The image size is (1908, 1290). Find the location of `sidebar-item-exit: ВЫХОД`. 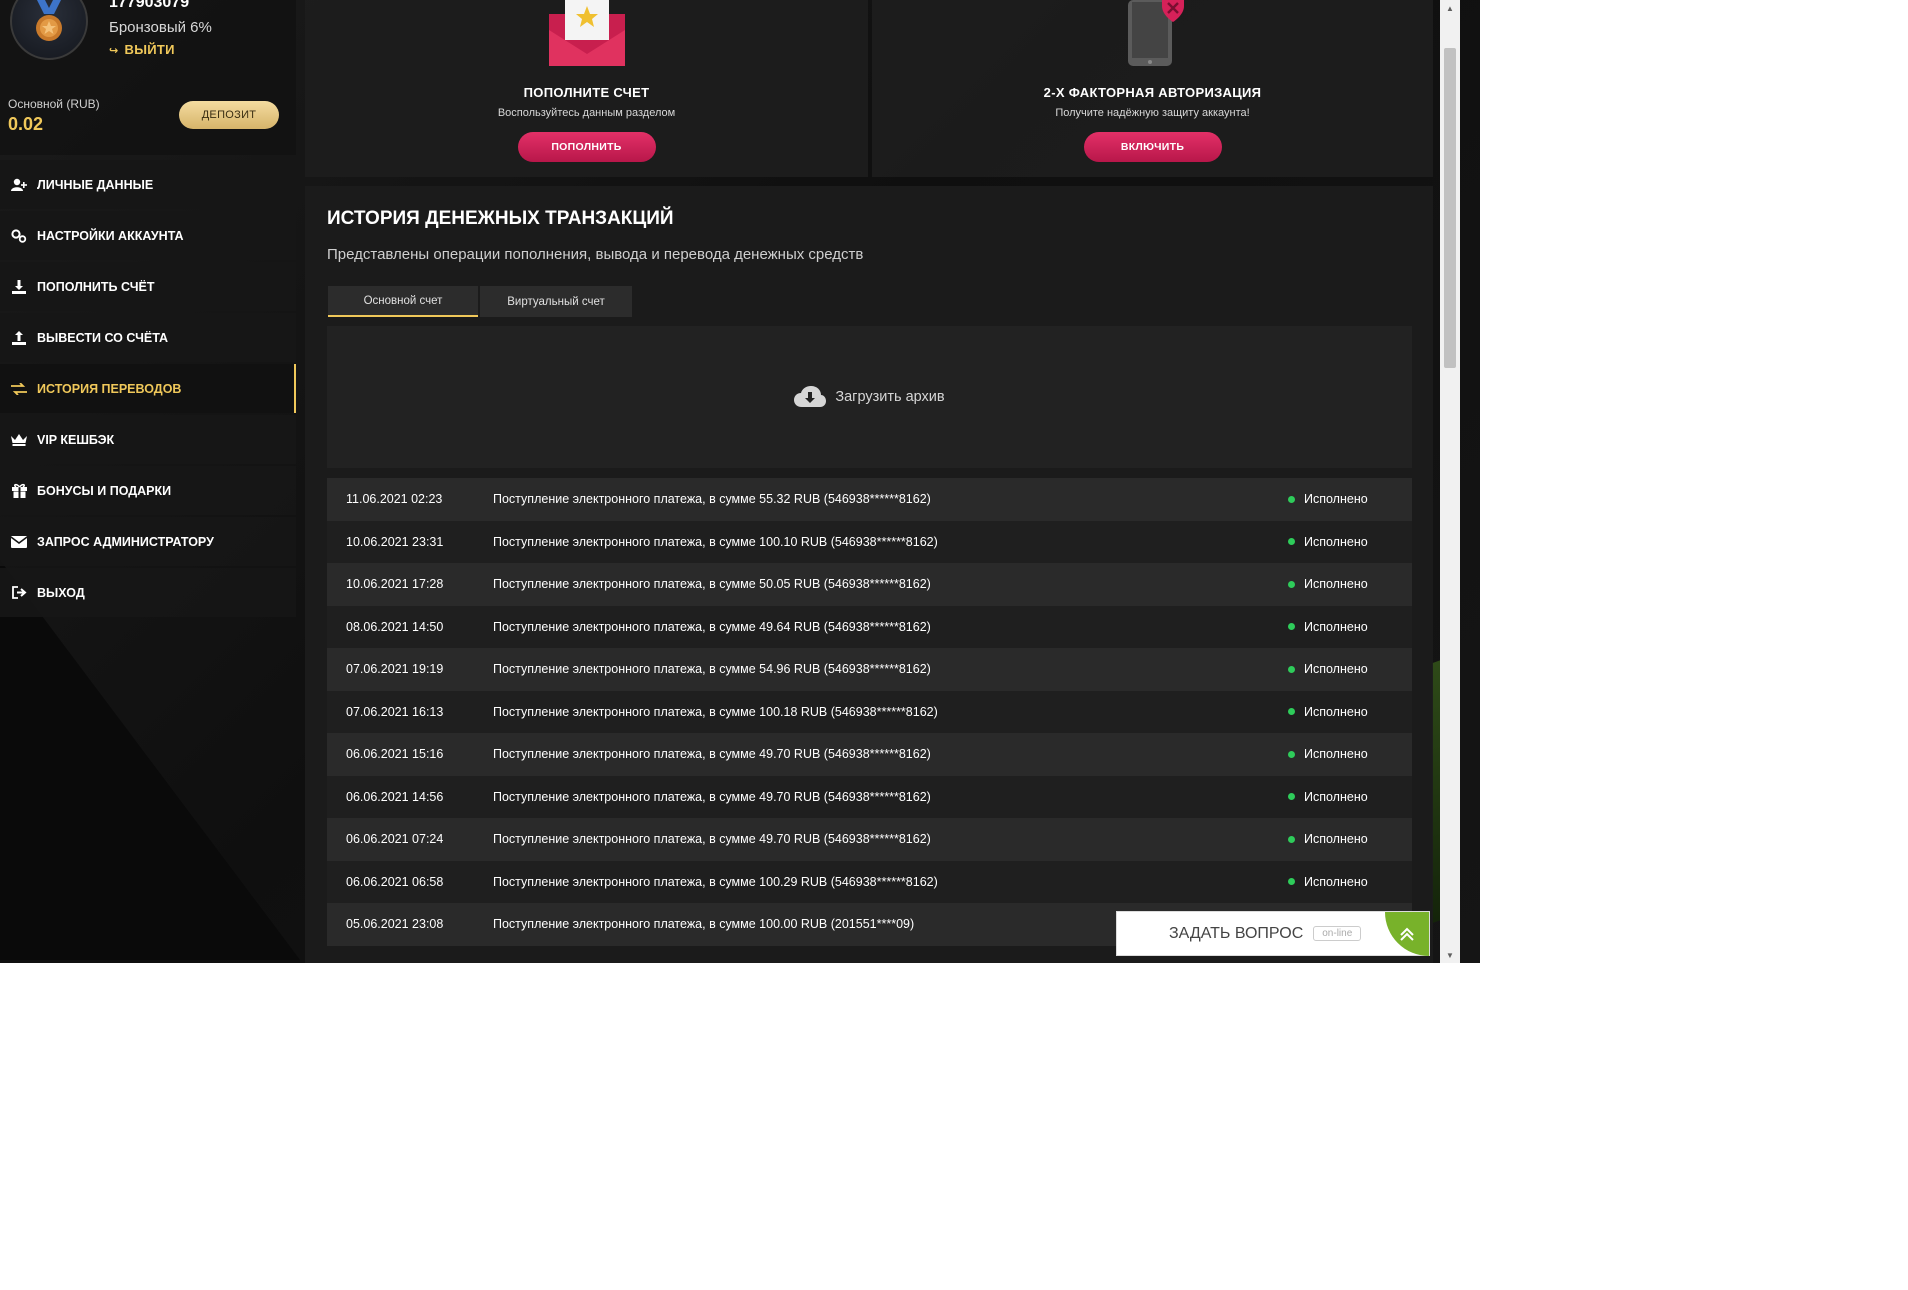

sidebar-item-exit: ВЫХОД is located at coordinates (148, 592).